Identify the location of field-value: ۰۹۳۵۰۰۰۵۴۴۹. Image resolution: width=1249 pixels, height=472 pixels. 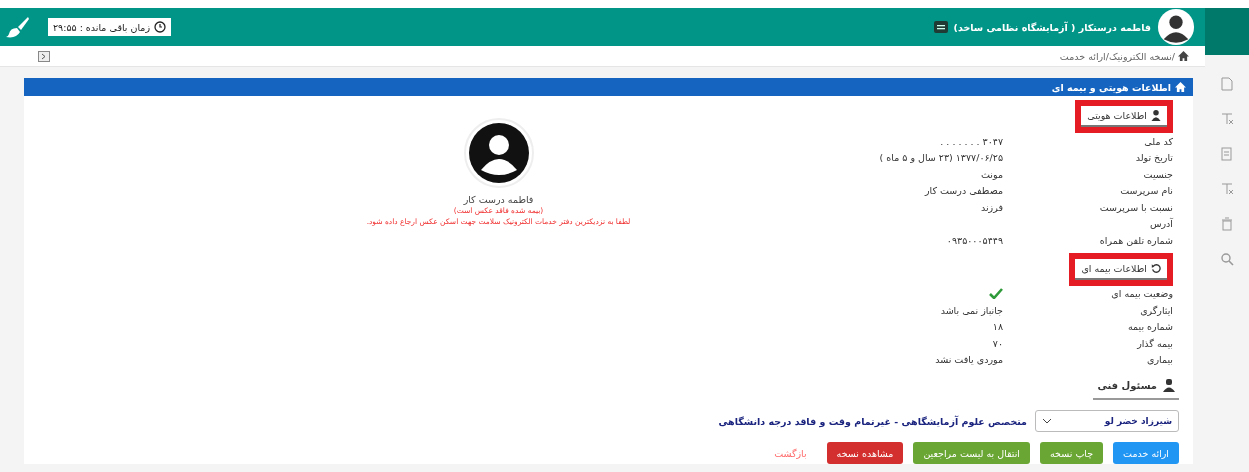
(974, 240).